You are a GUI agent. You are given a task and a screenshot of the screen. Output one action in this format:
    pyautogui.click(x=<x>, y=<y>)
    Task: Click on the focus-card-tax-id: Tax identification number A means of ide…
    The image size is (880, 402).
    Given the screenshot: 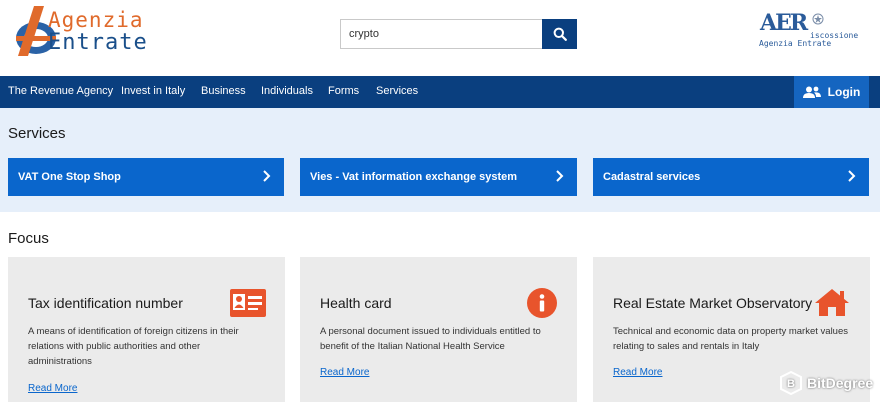 What is the action you would take?
    pyautogui.click(x=146, y=329)
    